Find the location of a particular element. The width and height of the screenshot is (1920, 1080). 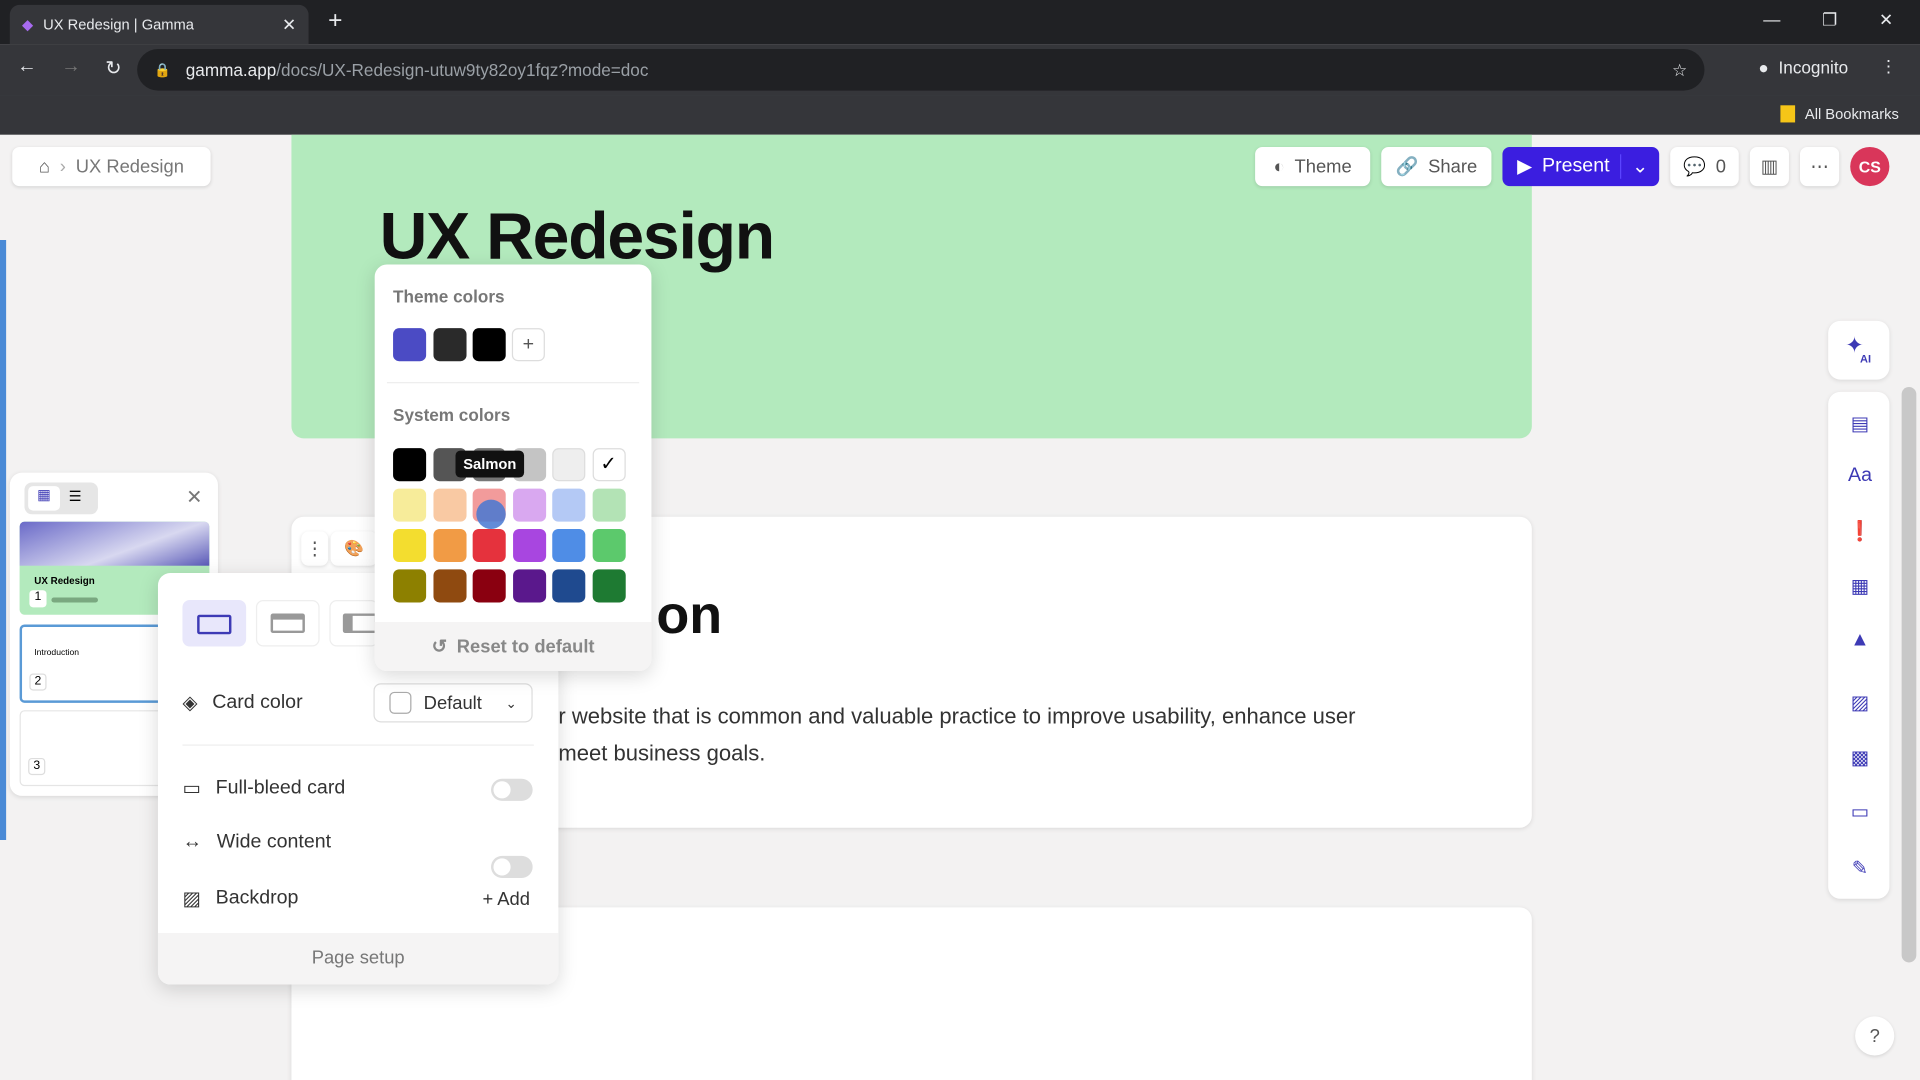

browser-tab: ◆ UX Redesign | Gamma ✕ is located at coordinates (159, 24).